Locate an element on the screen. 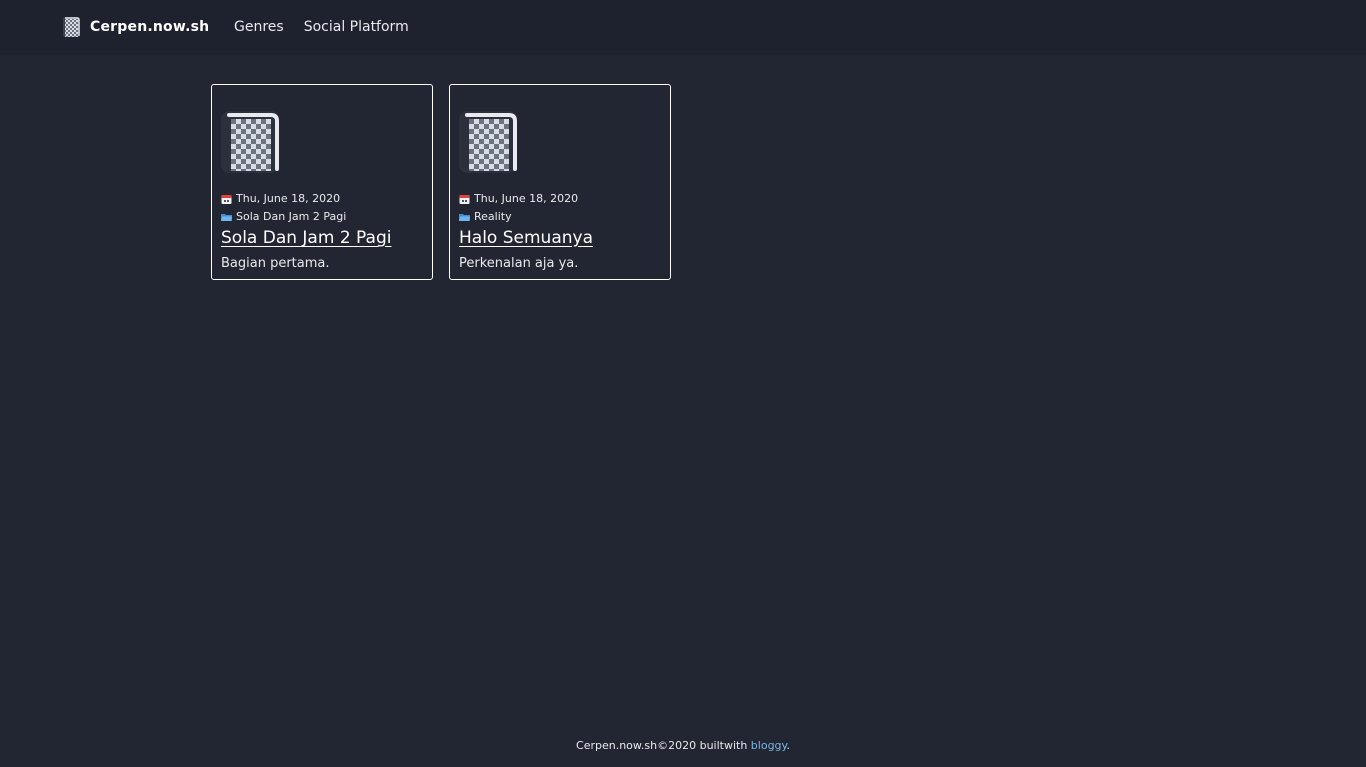 The width and height of the screenshot is (1366, 767). footer-bloggy-link: bloggy is located at coordinates (769, 745).